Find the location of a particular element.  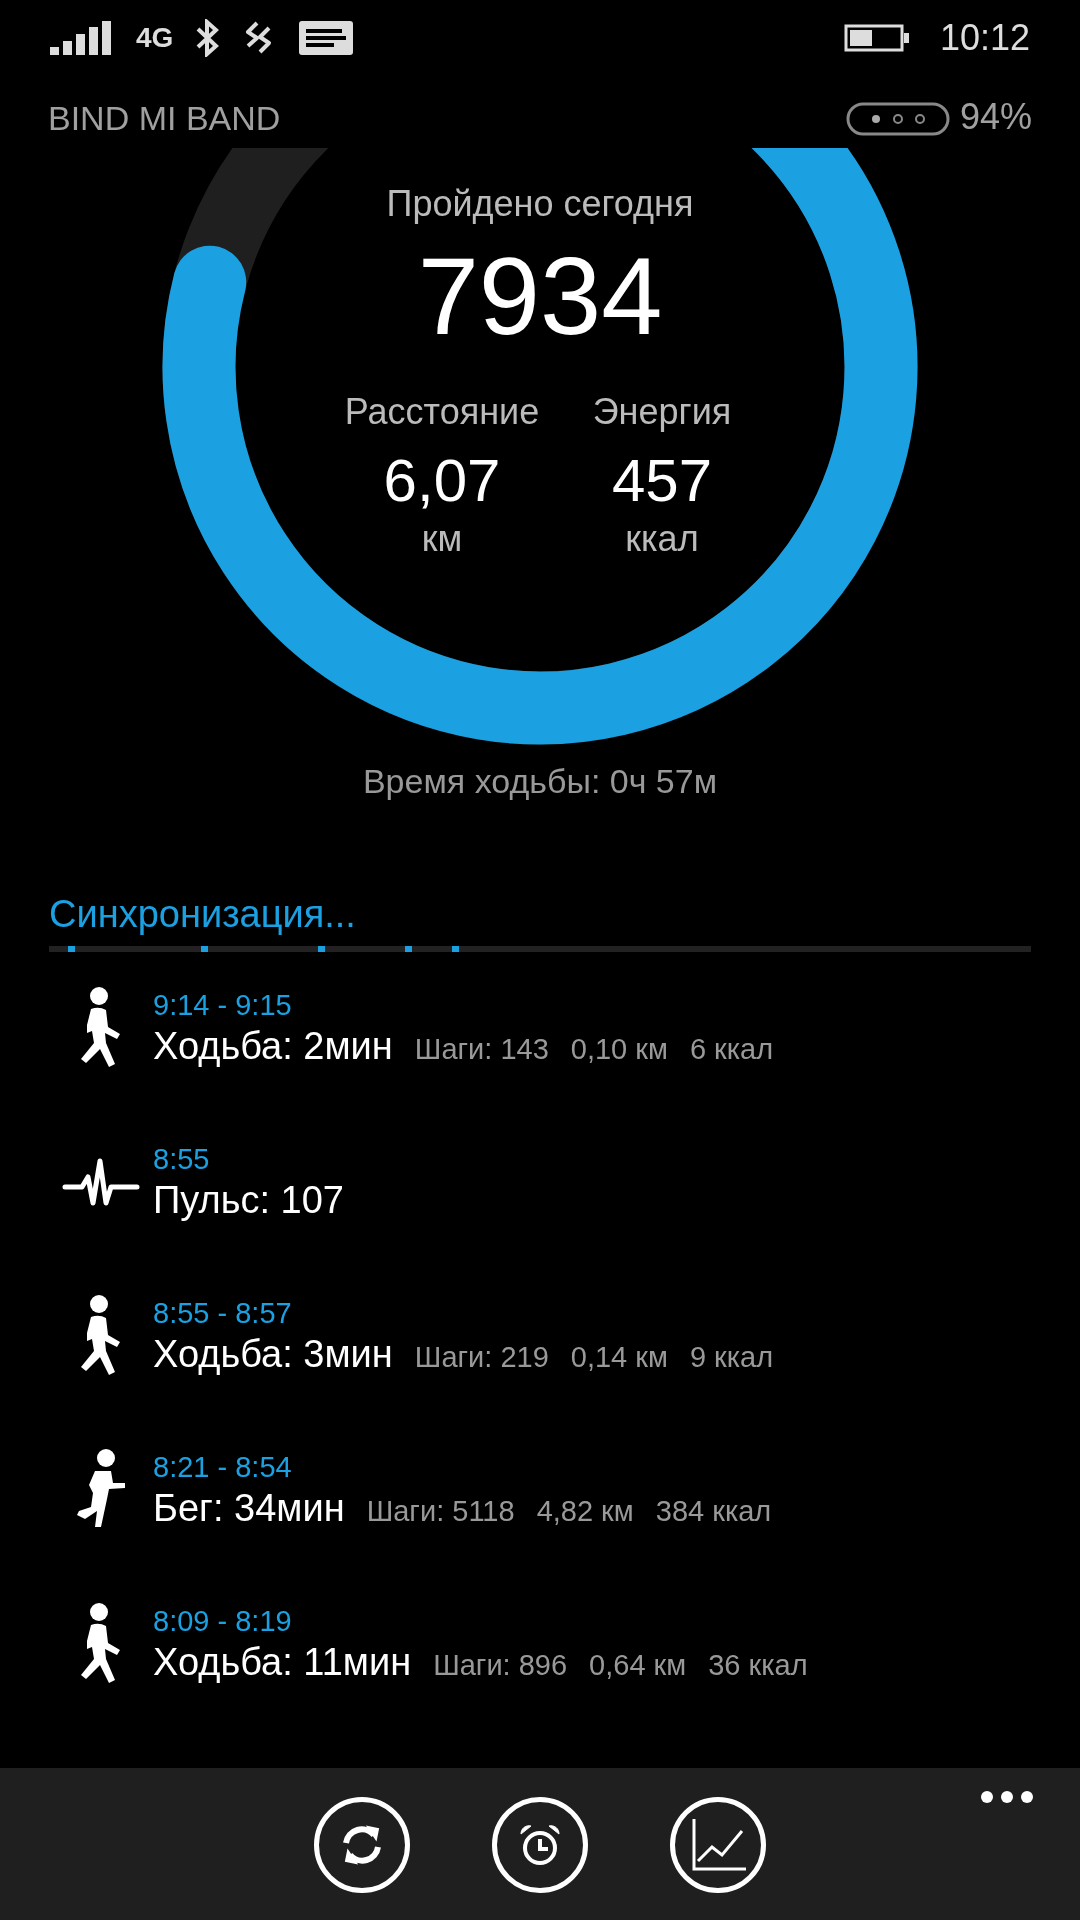

activity-time: 8:55 - 8:57 is located at coordinates (222, 1313).